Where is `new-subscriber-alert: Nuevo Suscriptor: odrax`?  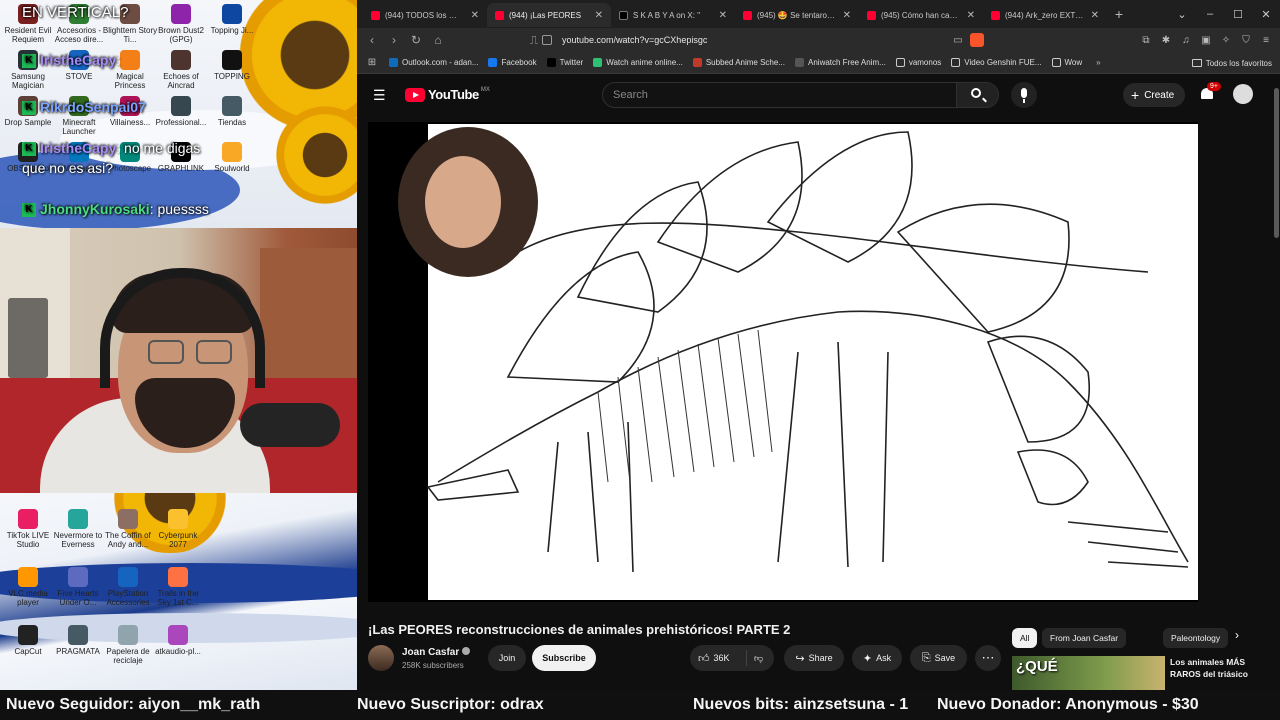 new-subscriber-alert: Nuevo Suscriptor: odrax is located at coordinates (450, 704).